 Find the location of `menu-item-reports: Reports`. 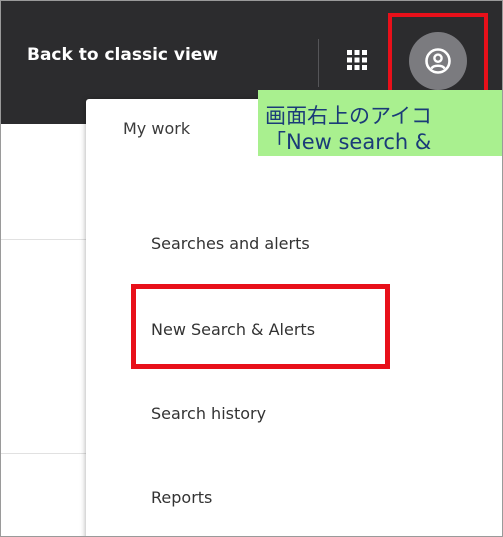

menu-item-reports: Reports is located at coordinates (181, 497).